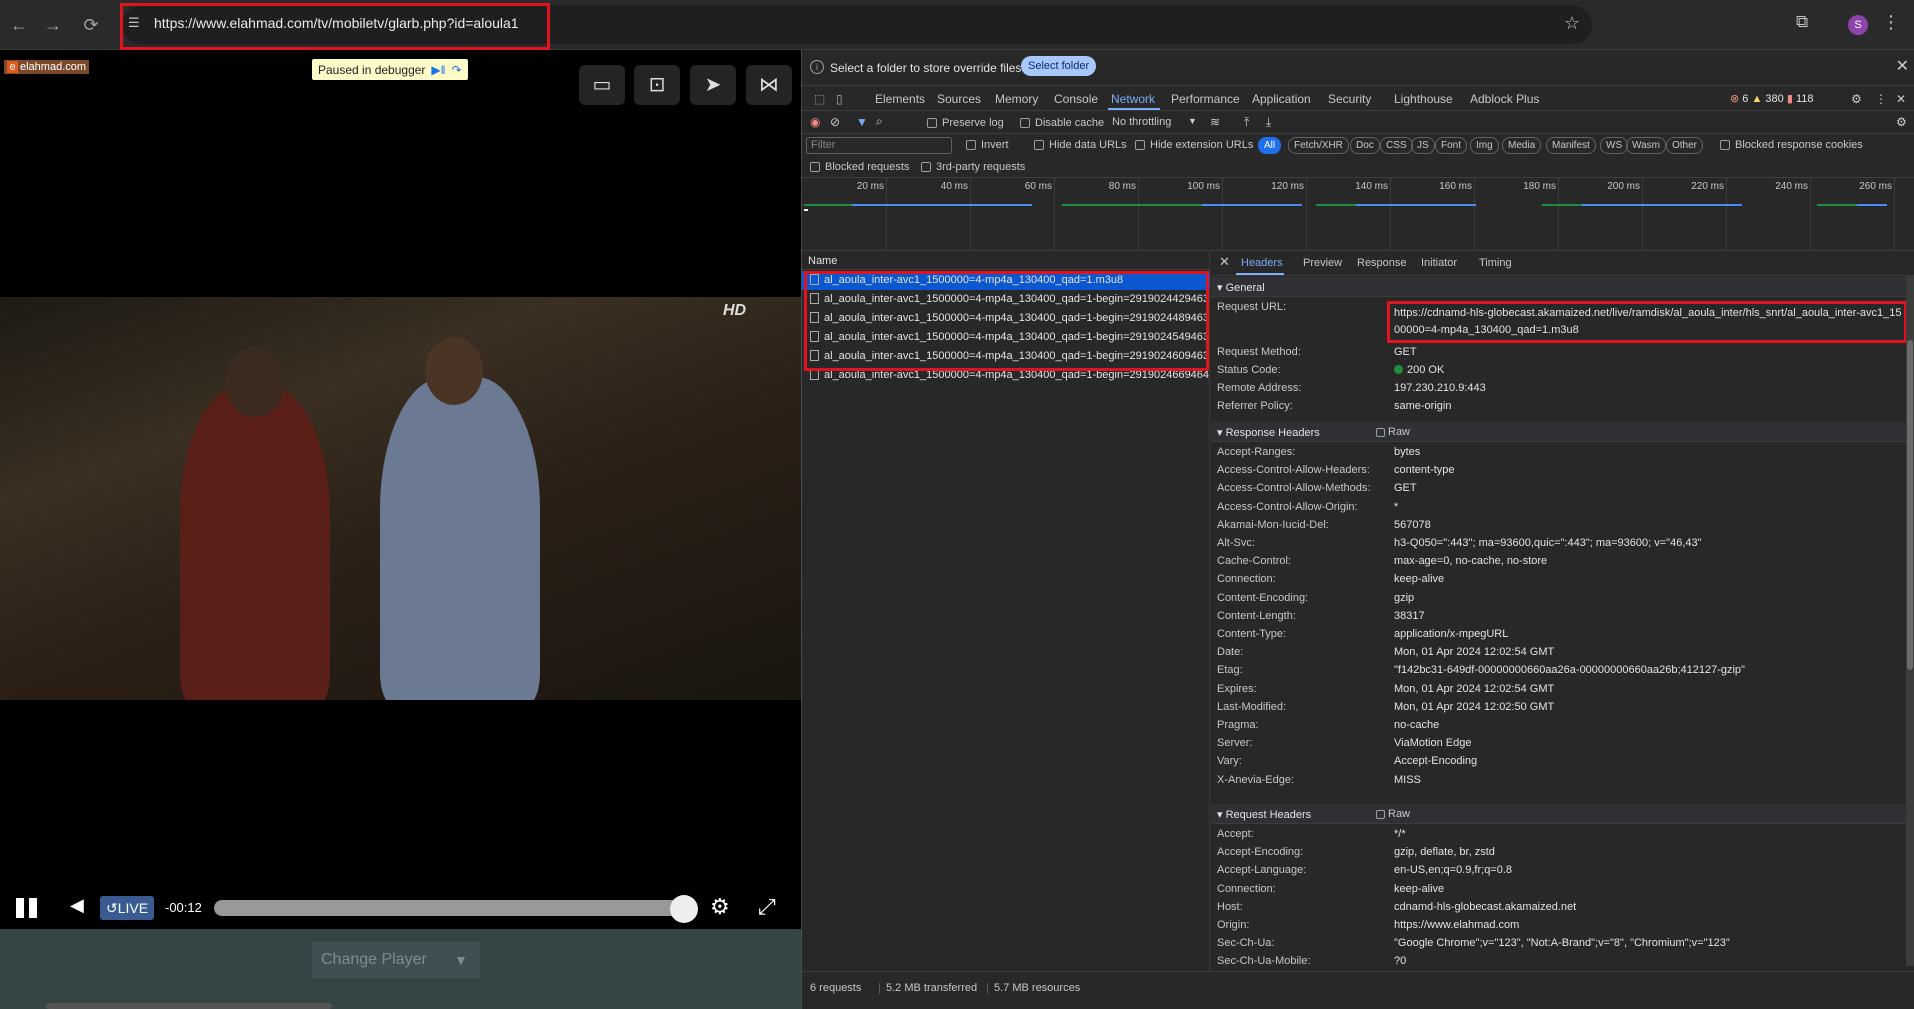 Image resolution: width=1914 pixels, height=1009 pixels. What do you see at coordinates (1262, 263) in the screenshot?
I see `tab-headers: Headers` at bounding box center [1262, 263].